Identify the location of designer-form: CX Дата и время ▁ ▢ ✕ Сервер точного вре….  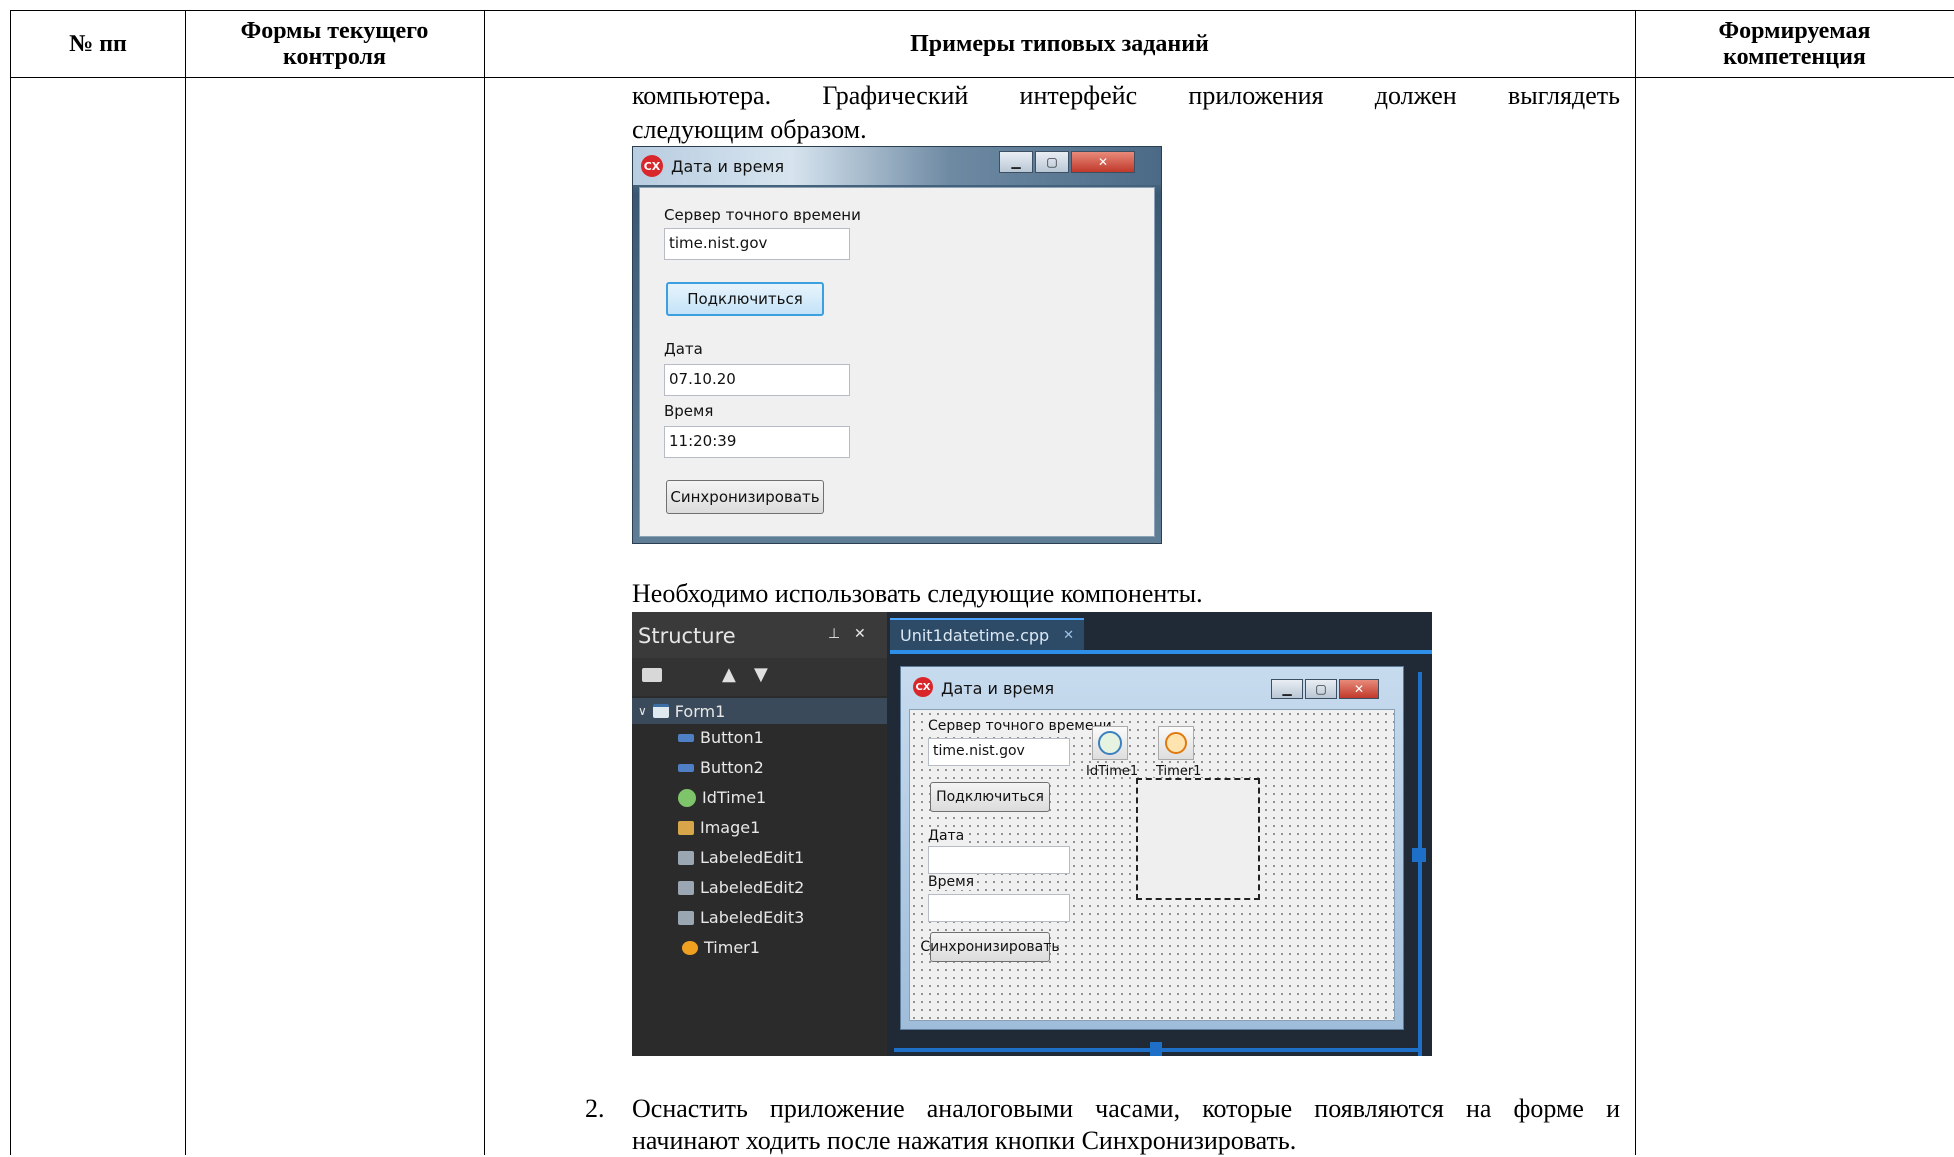
(1152, 848).